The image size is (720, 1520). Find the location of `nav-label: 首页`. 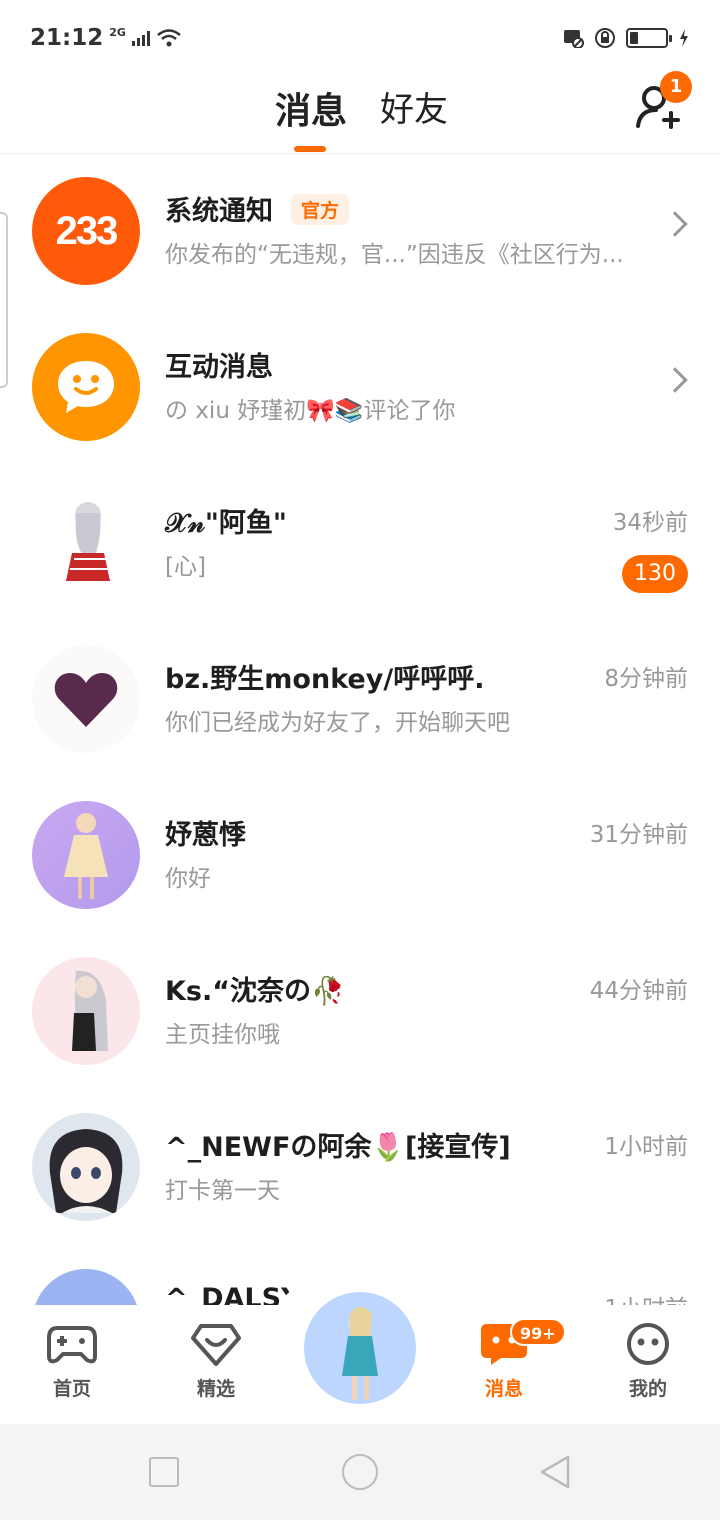

nav-label: 首页 is located at coordinates (71, 1389).